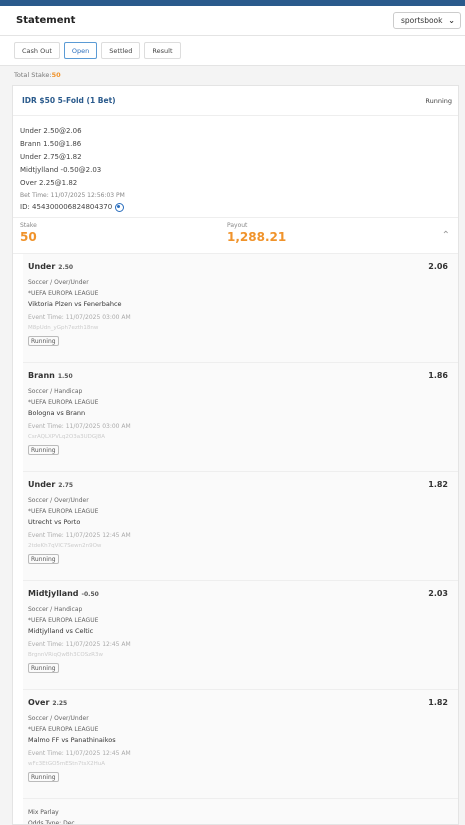 The width and height of the screenshot is (465, 825). I want to click on bet-status: Running, so click(438, 100).